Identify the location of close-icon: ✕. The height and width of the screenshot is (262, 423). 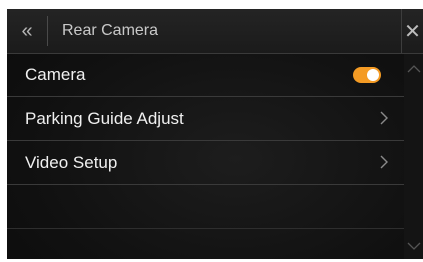
(412, 31).